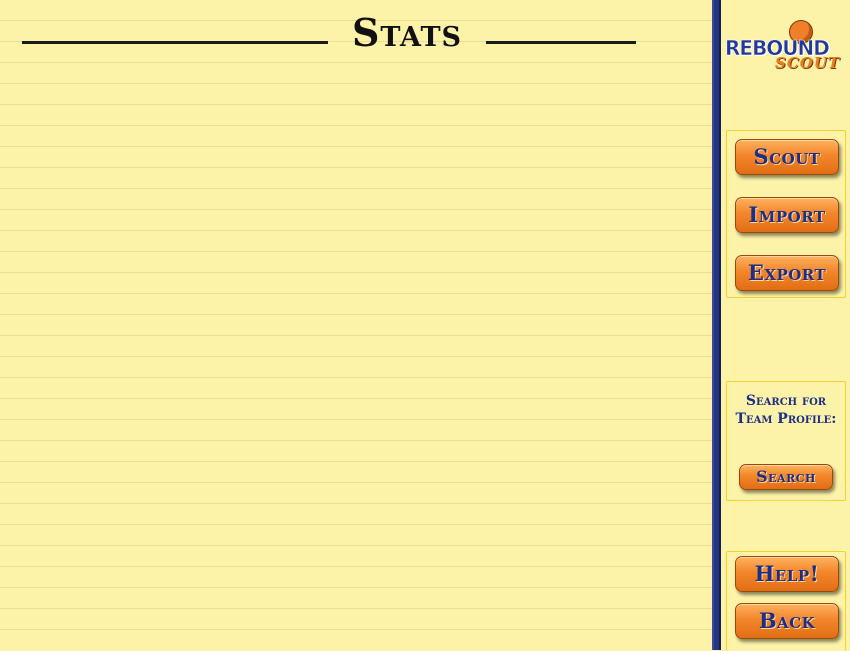 Image resolution: width=850 pixels, height=651 pixels. I want to click on rebound-scout-logo: REBOUND SCOUT, so click(786, 44).